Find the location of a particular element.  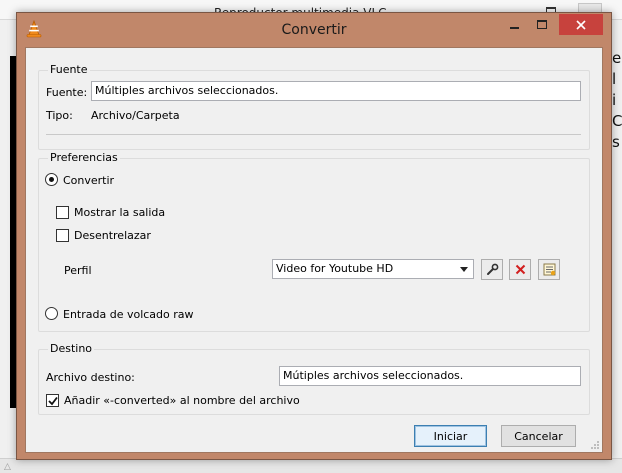

chevron-down-icon is located at coordinates (464, 269).